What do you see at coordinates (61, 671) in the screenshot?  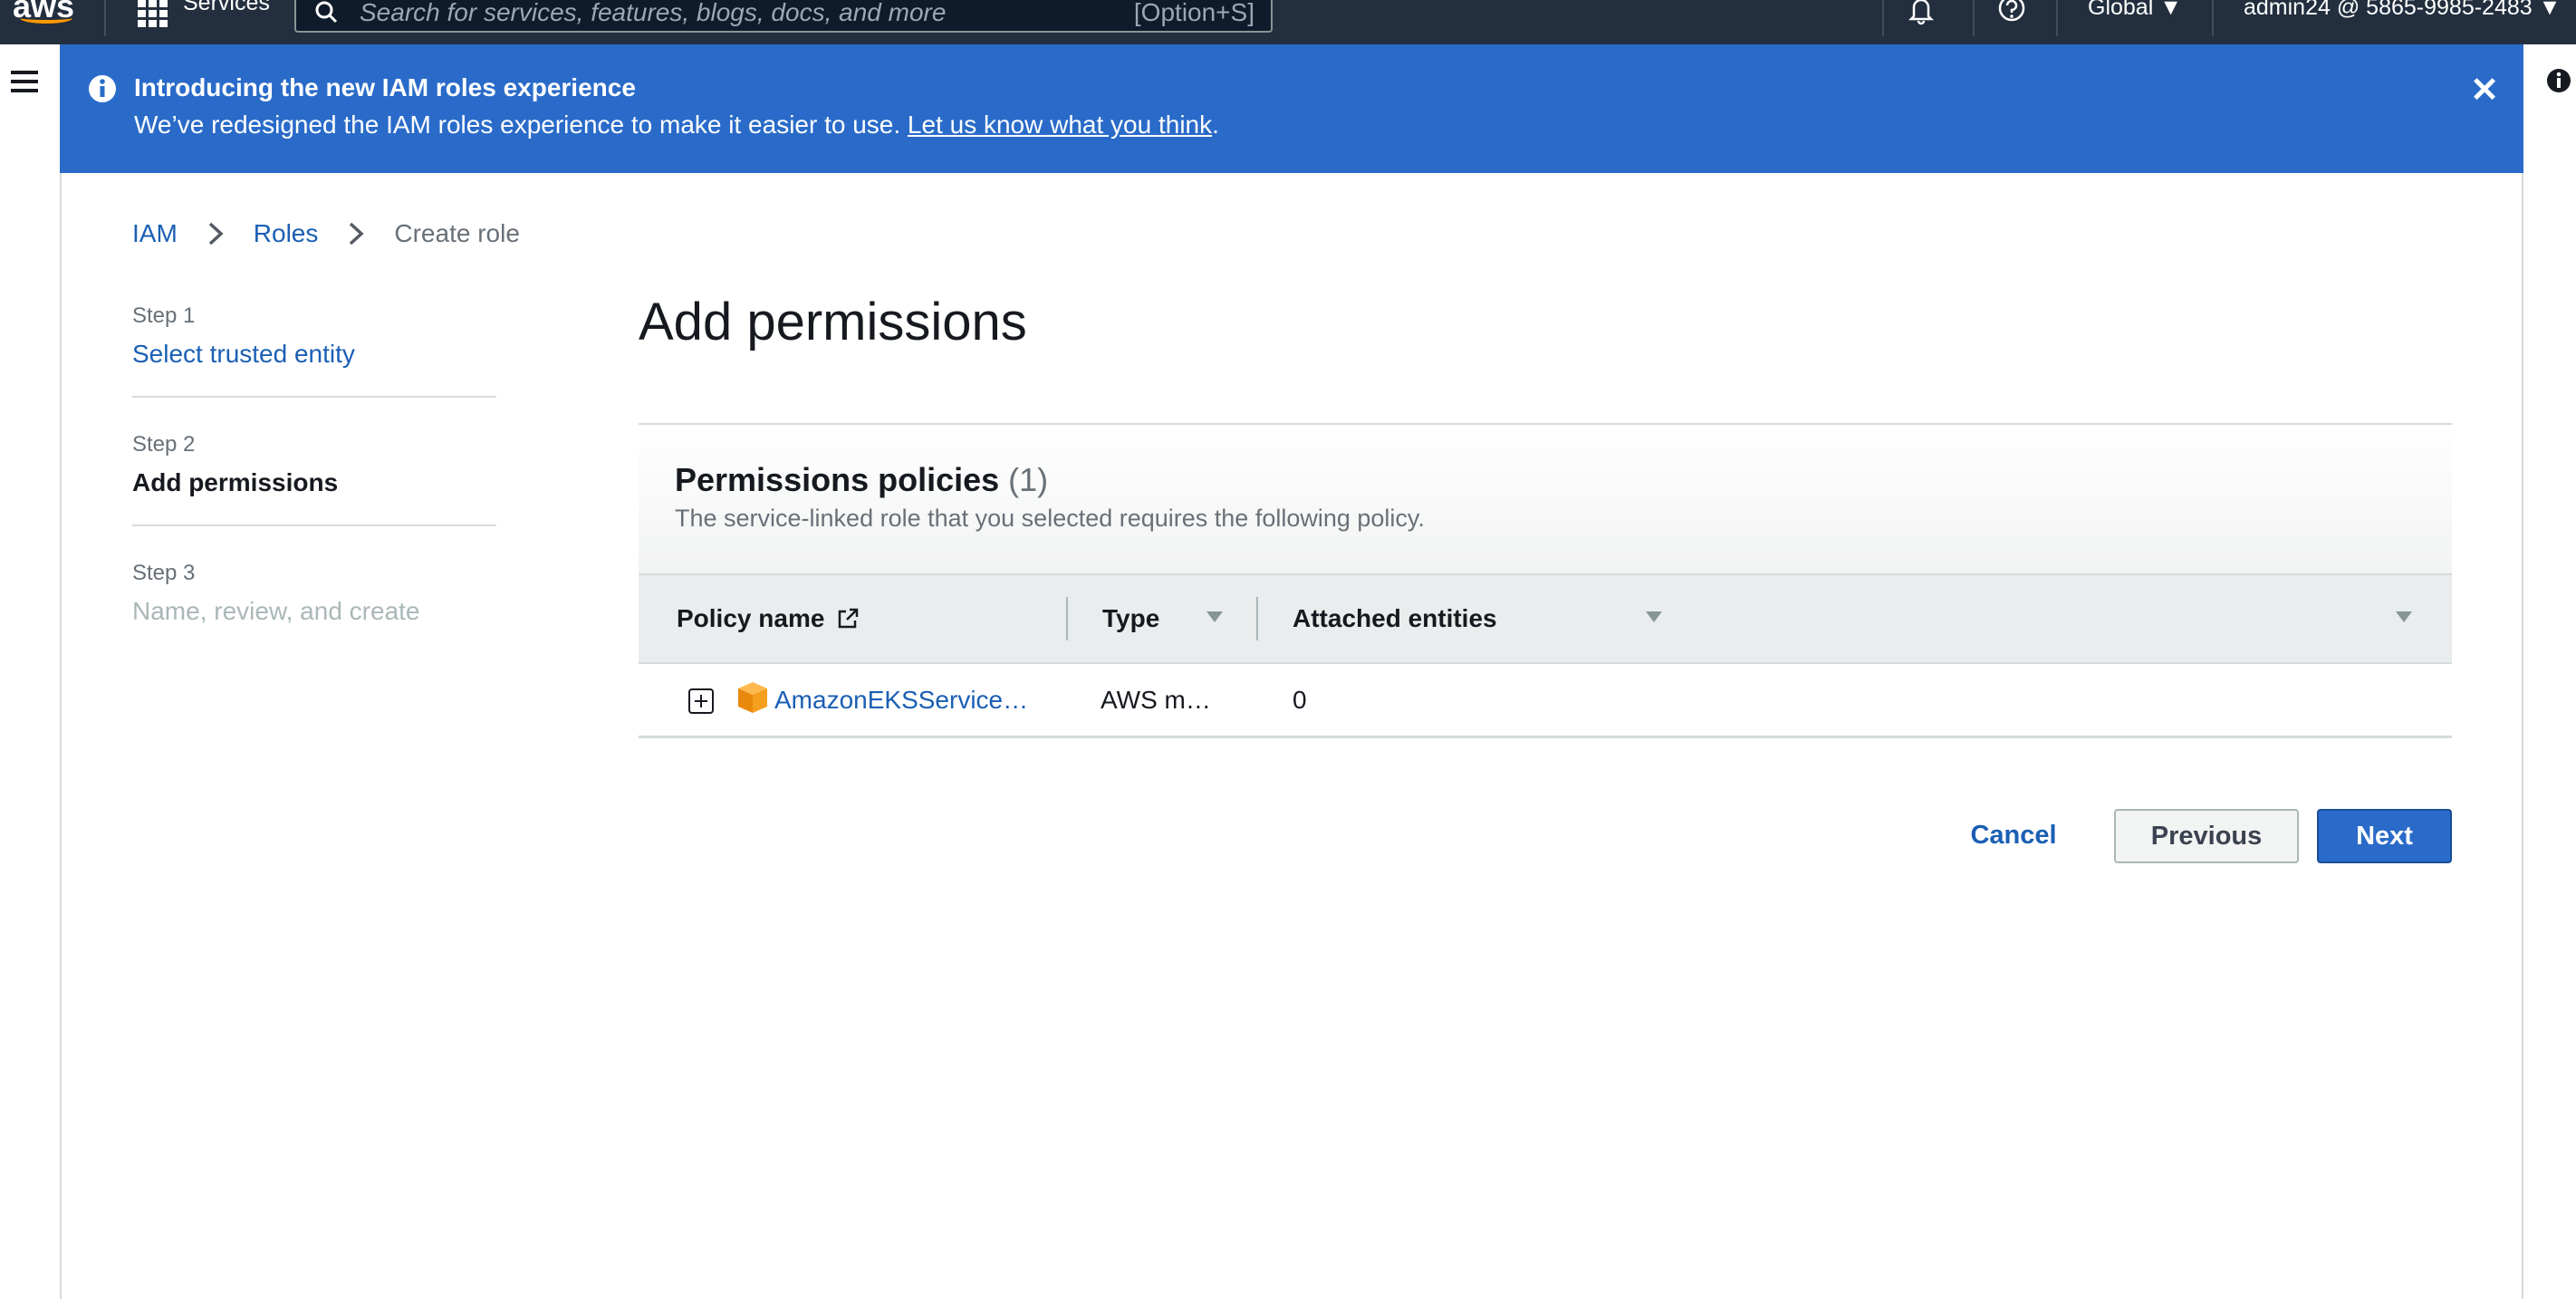 I see `left-rail-border` at bounding box center [61, 671].